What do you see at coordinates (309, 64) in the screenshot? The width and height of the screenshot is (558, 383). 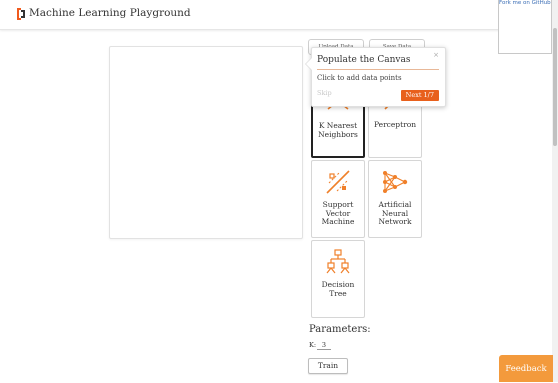 I see `tour-pointer` at bounding box center [309, 64].